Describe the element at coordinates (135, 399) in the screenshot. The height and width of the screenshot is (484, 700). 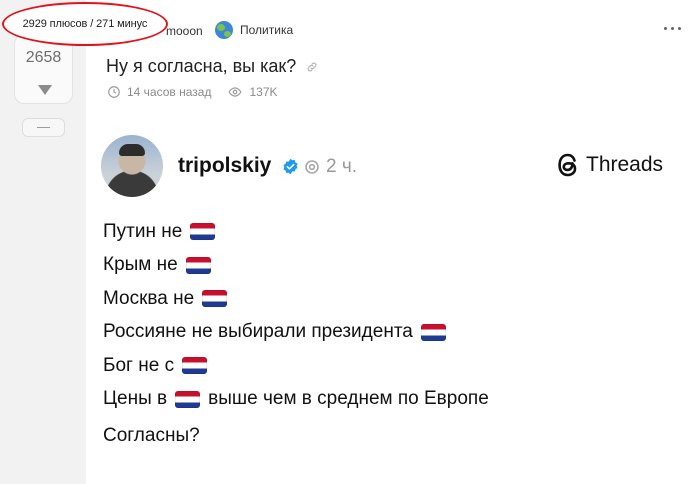
I see `line-text: Цены в` at that location.